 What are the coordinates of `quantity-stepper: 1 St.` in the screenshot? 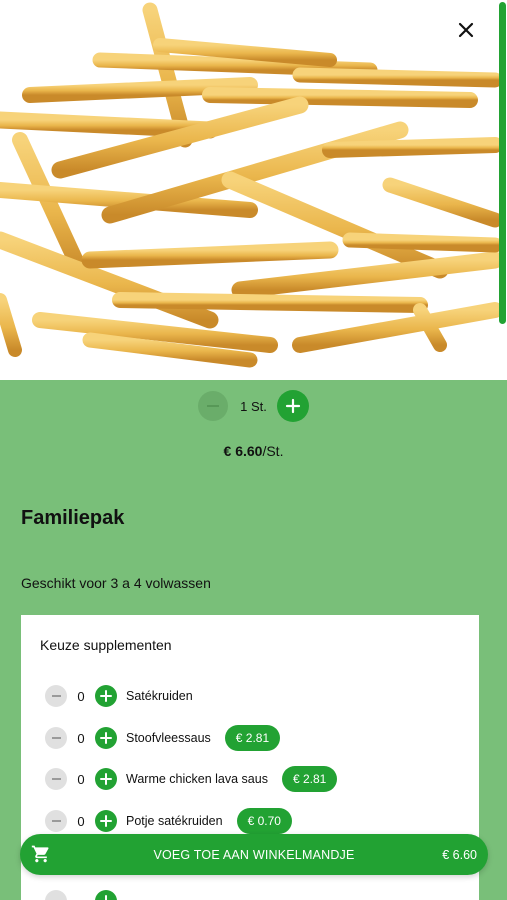 It's located at (253, 406).